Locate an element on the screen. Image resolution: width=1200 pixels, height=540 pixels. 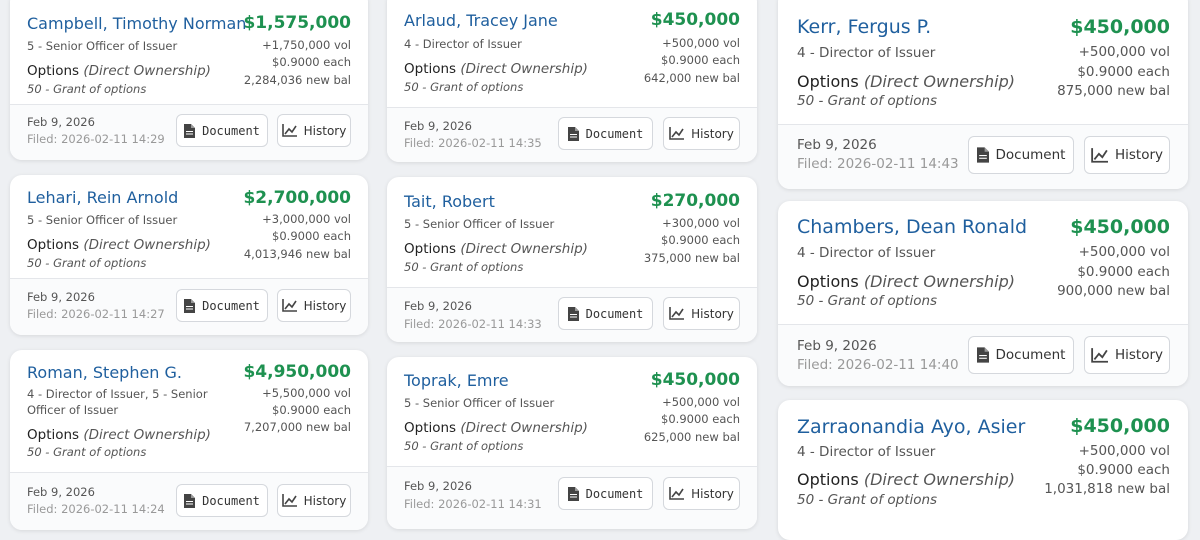
insider-name-link: Roman, Stephen G. is located at coordinates (104, 372).